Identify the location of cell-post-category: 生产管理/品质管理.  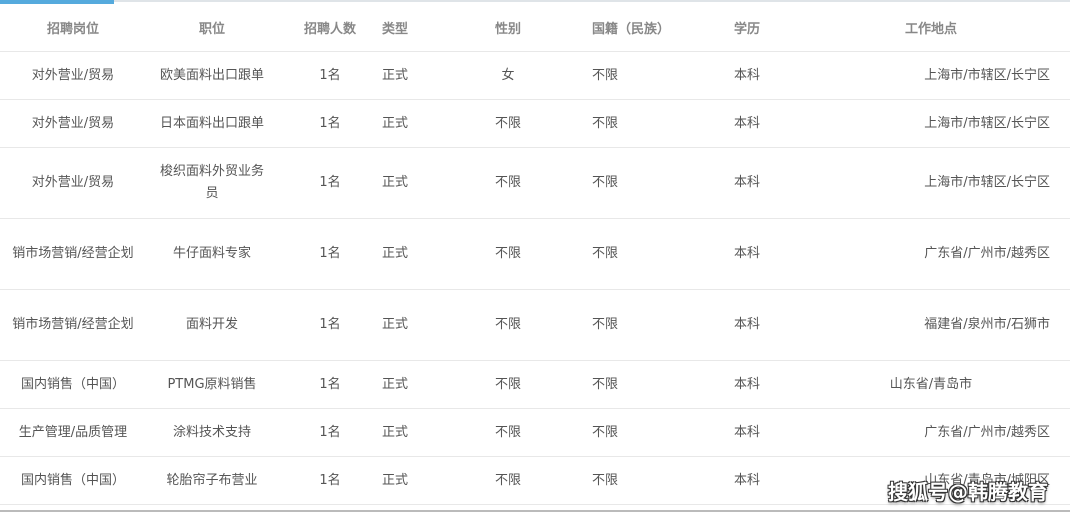
(73, 432).